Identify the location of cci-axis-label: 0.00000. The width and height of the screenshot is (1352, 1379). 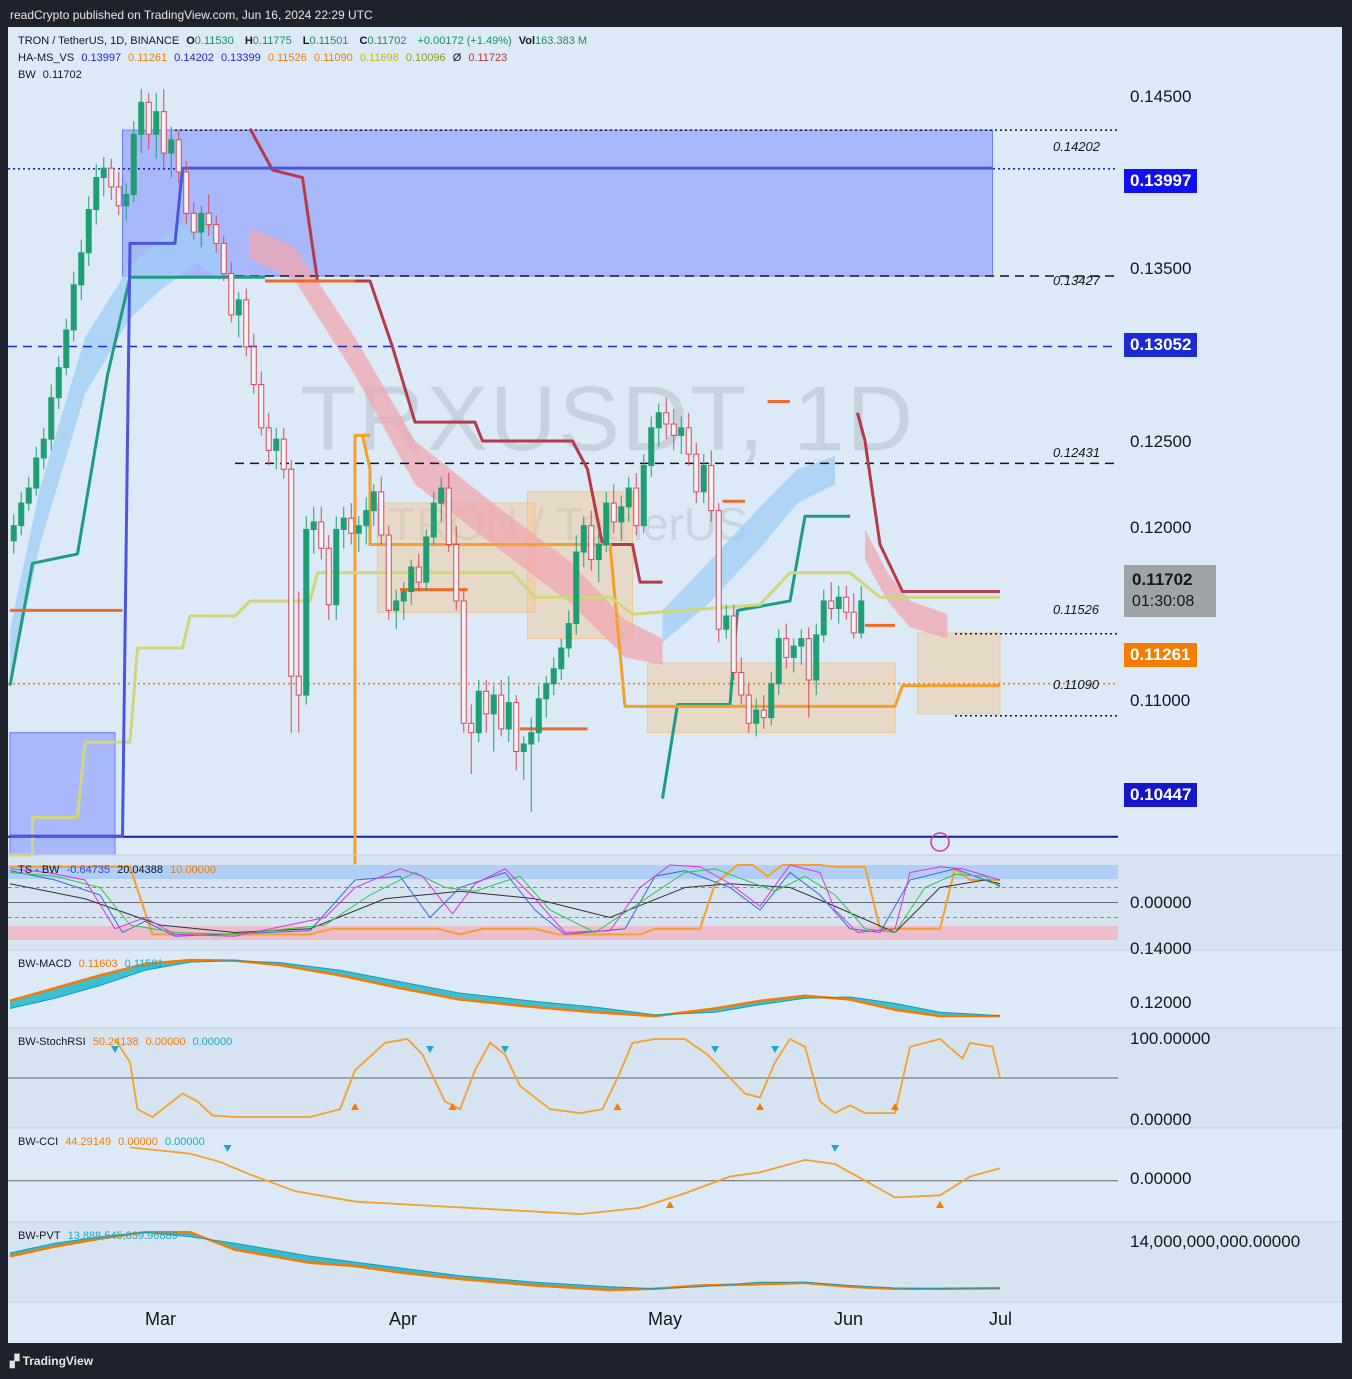
(1161, 1178).